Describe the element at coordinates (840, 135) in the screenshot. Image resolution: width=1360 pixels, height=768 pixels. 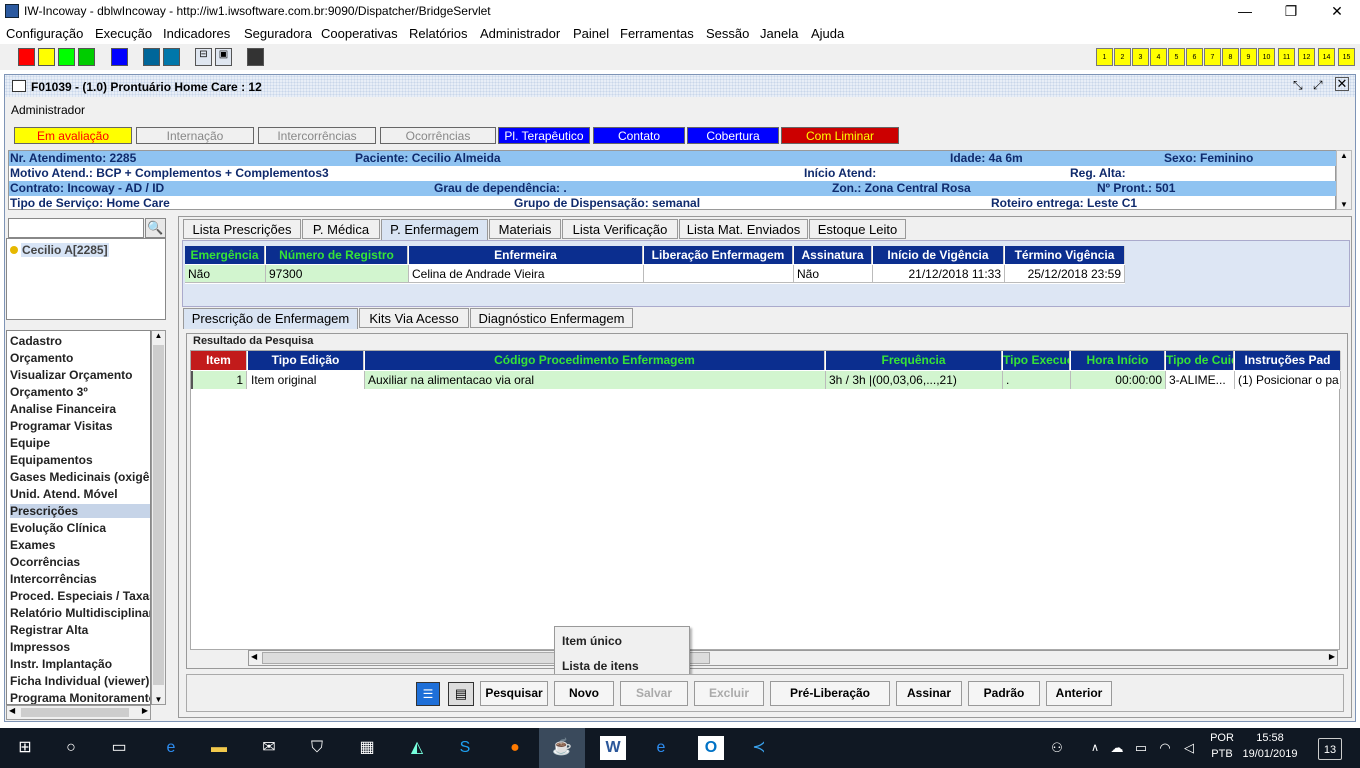
I see `status-com-liminar: Com Liminar` at that location.